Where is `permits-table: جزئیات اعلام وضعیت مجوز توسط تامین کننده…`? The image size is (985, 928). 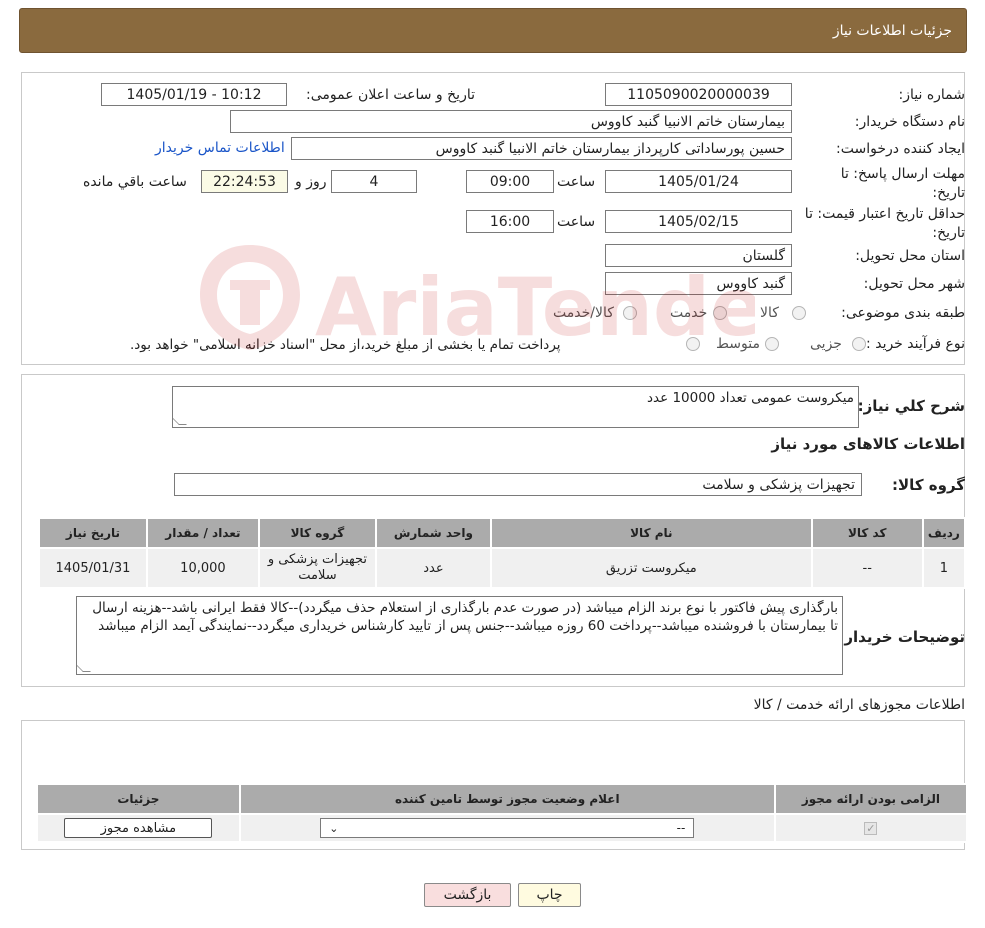 permits-table: جزئیات اعلام وضعیت مجوز توسط تامین کننده… is located at coordinates (502, 813).